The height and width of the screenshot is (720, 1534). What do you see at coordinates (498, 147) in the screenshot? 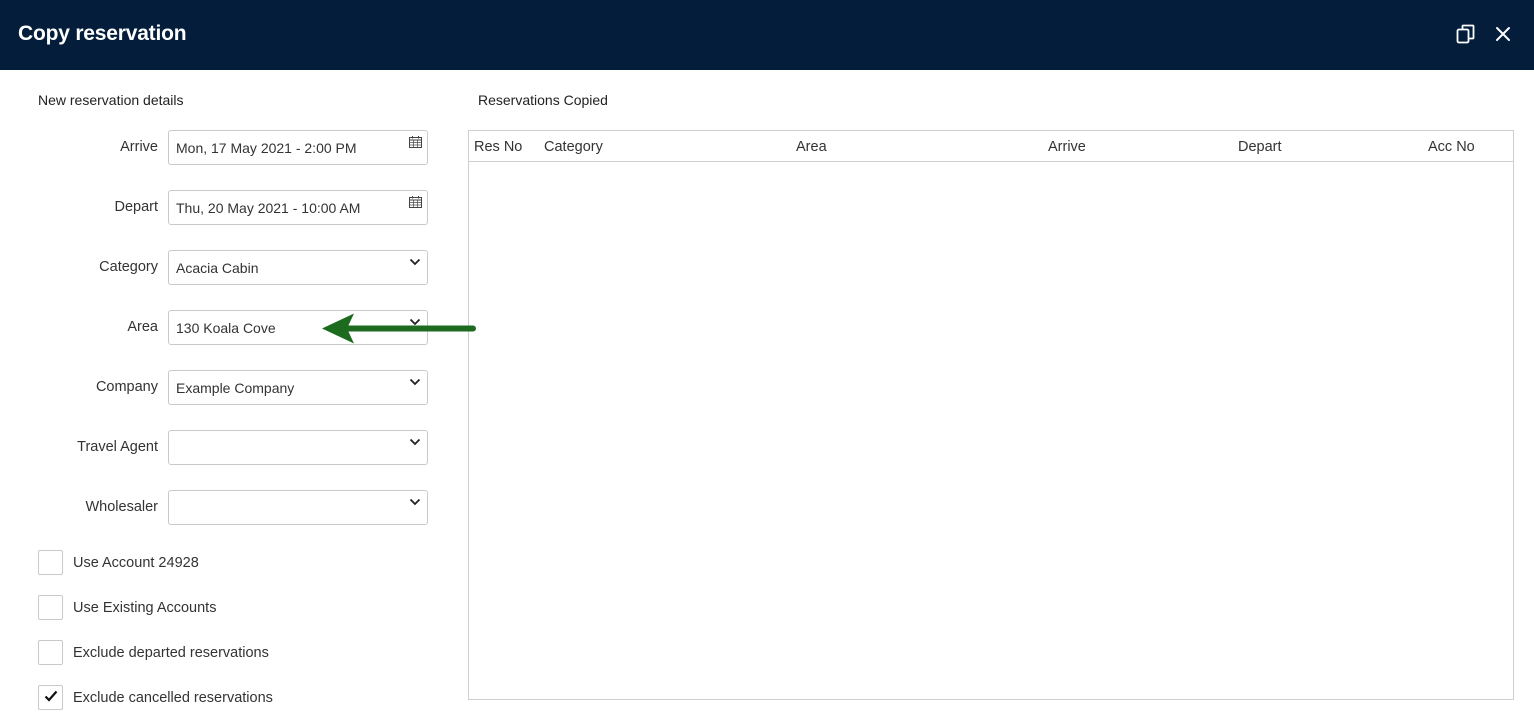
I see `column-header-res-no: Res No` at bounding box center [498, 147].